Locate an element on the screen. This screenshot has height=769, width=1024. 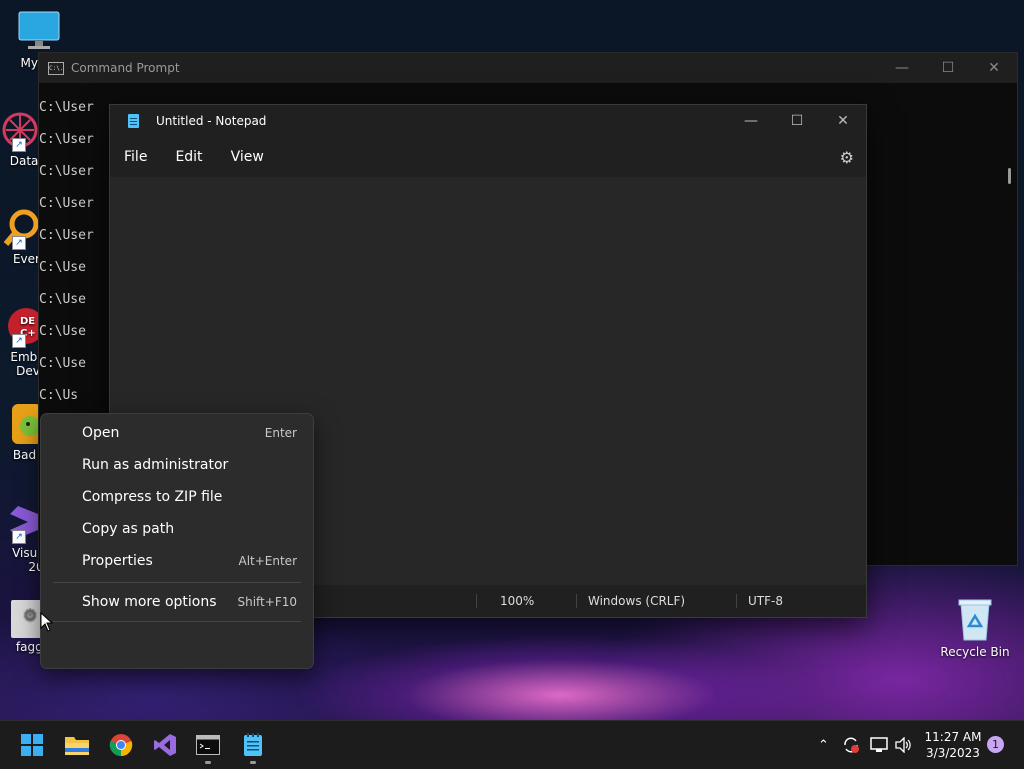
taskbar-clock: 11:27 AM 3/3/2023 is located at coordinates (953, 745).